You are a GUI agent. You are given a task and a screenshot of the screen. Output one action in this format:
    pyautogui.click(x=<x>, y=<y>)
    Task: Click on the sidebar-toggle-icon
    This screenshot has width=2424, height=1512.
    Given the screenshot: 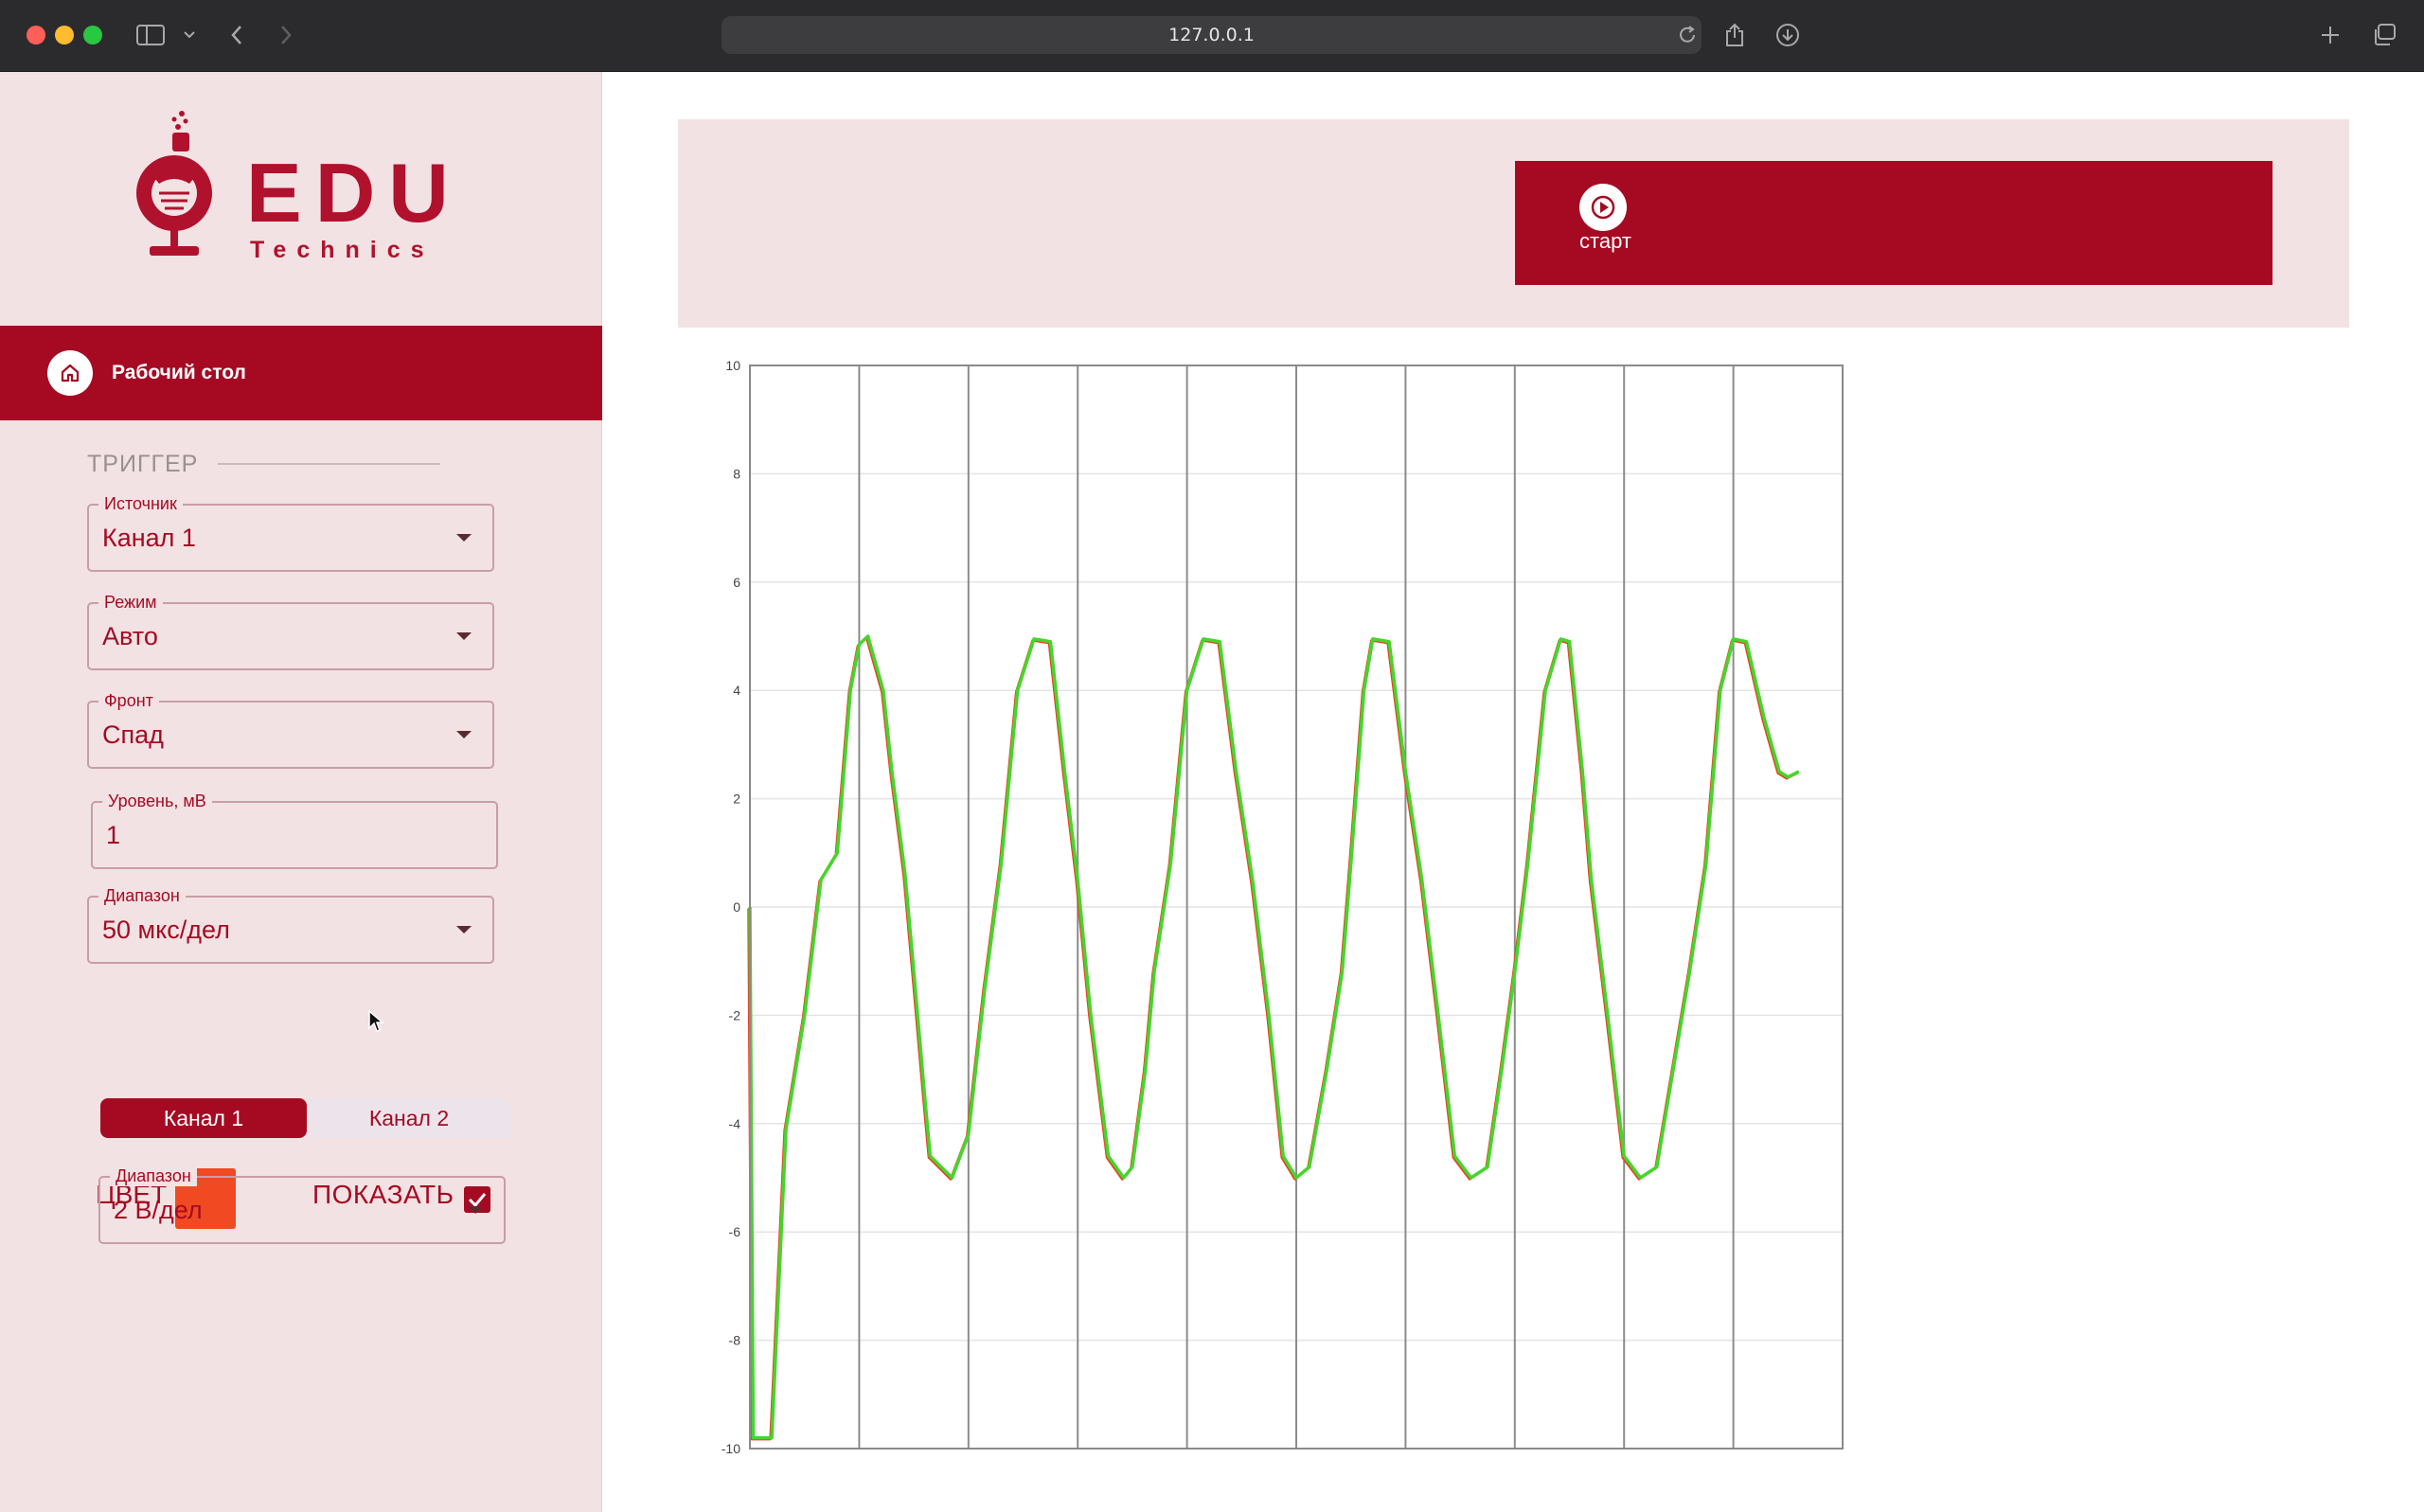 What is the action you would take?
    pyautogui.click(x=150, y=35)
    